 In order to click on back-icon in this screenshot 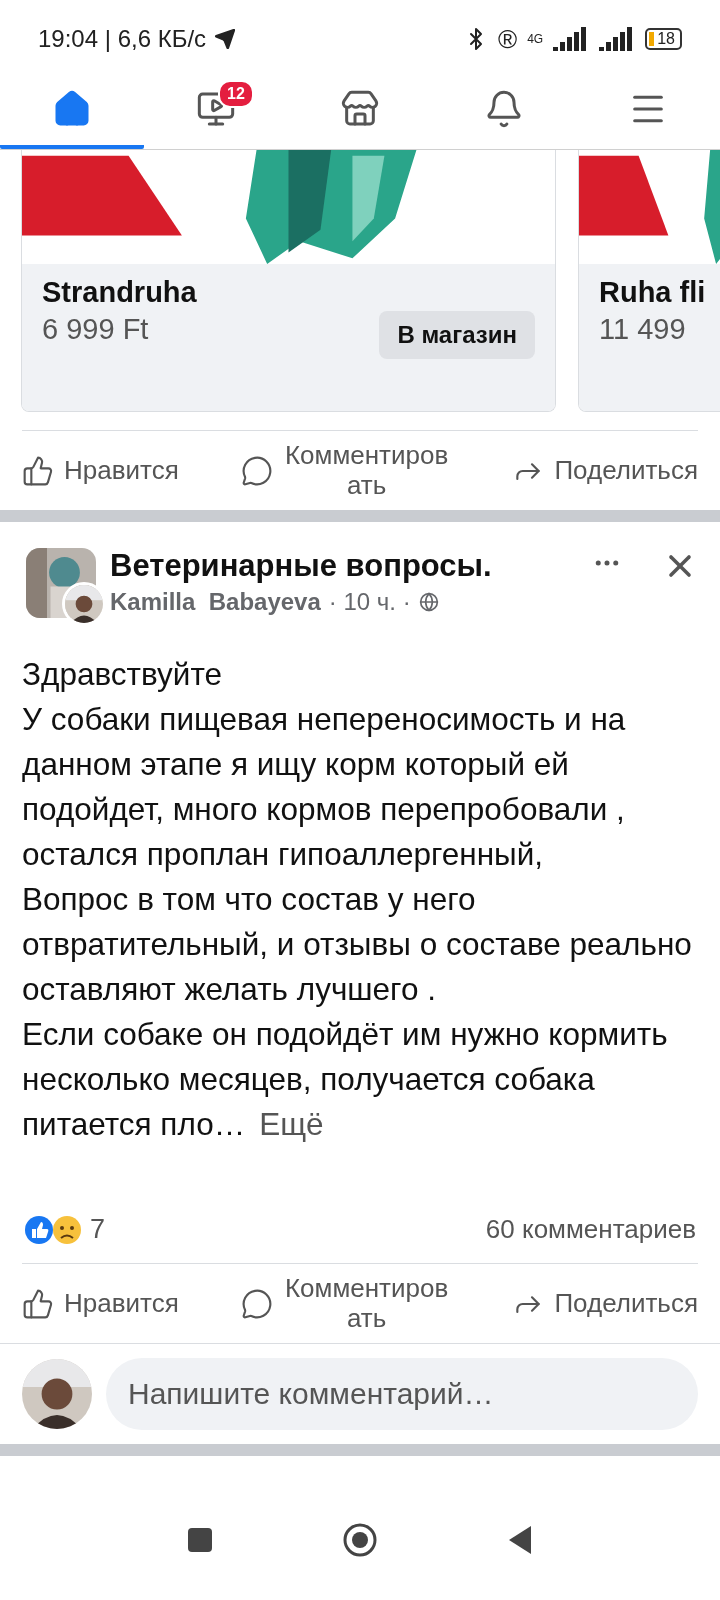, I will do `click(520, 1540)`.